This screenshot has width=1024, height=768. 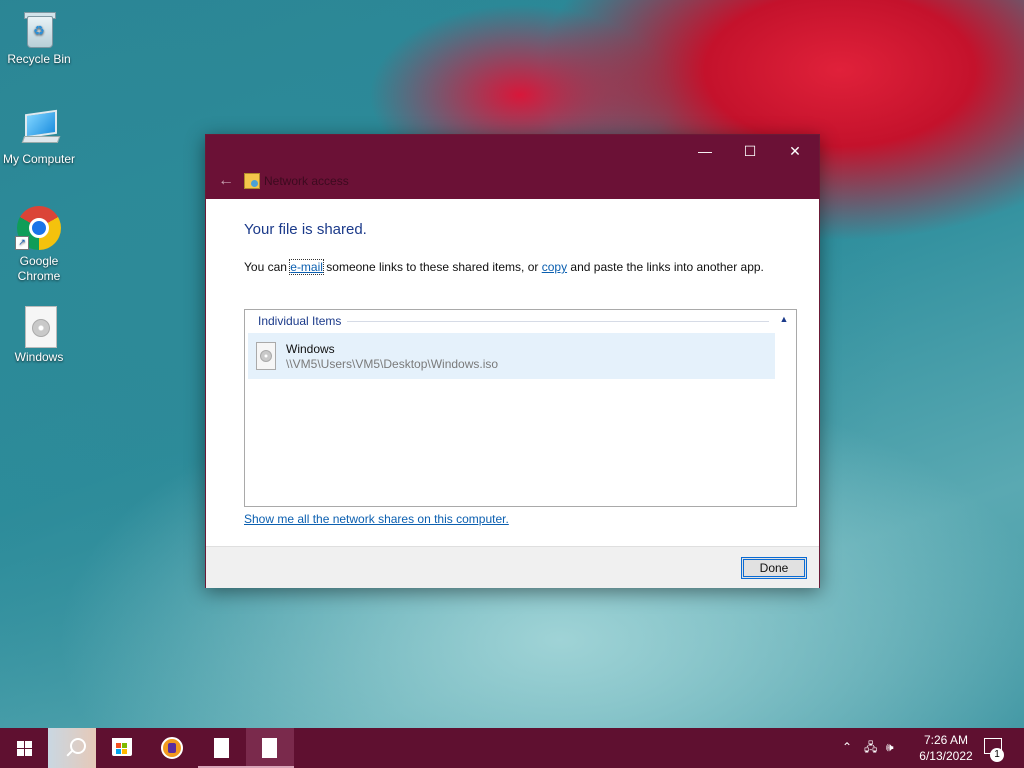 I want to click on search-icon, so click(x=78, y=746).